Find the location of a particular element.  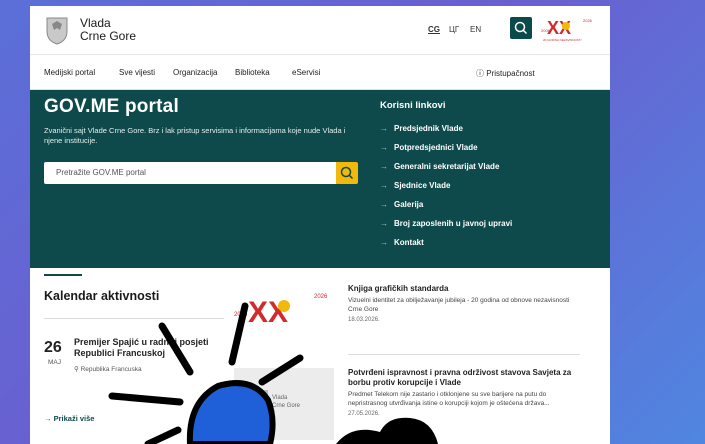

event-month: MAJ is located at coordinates (54, 362).